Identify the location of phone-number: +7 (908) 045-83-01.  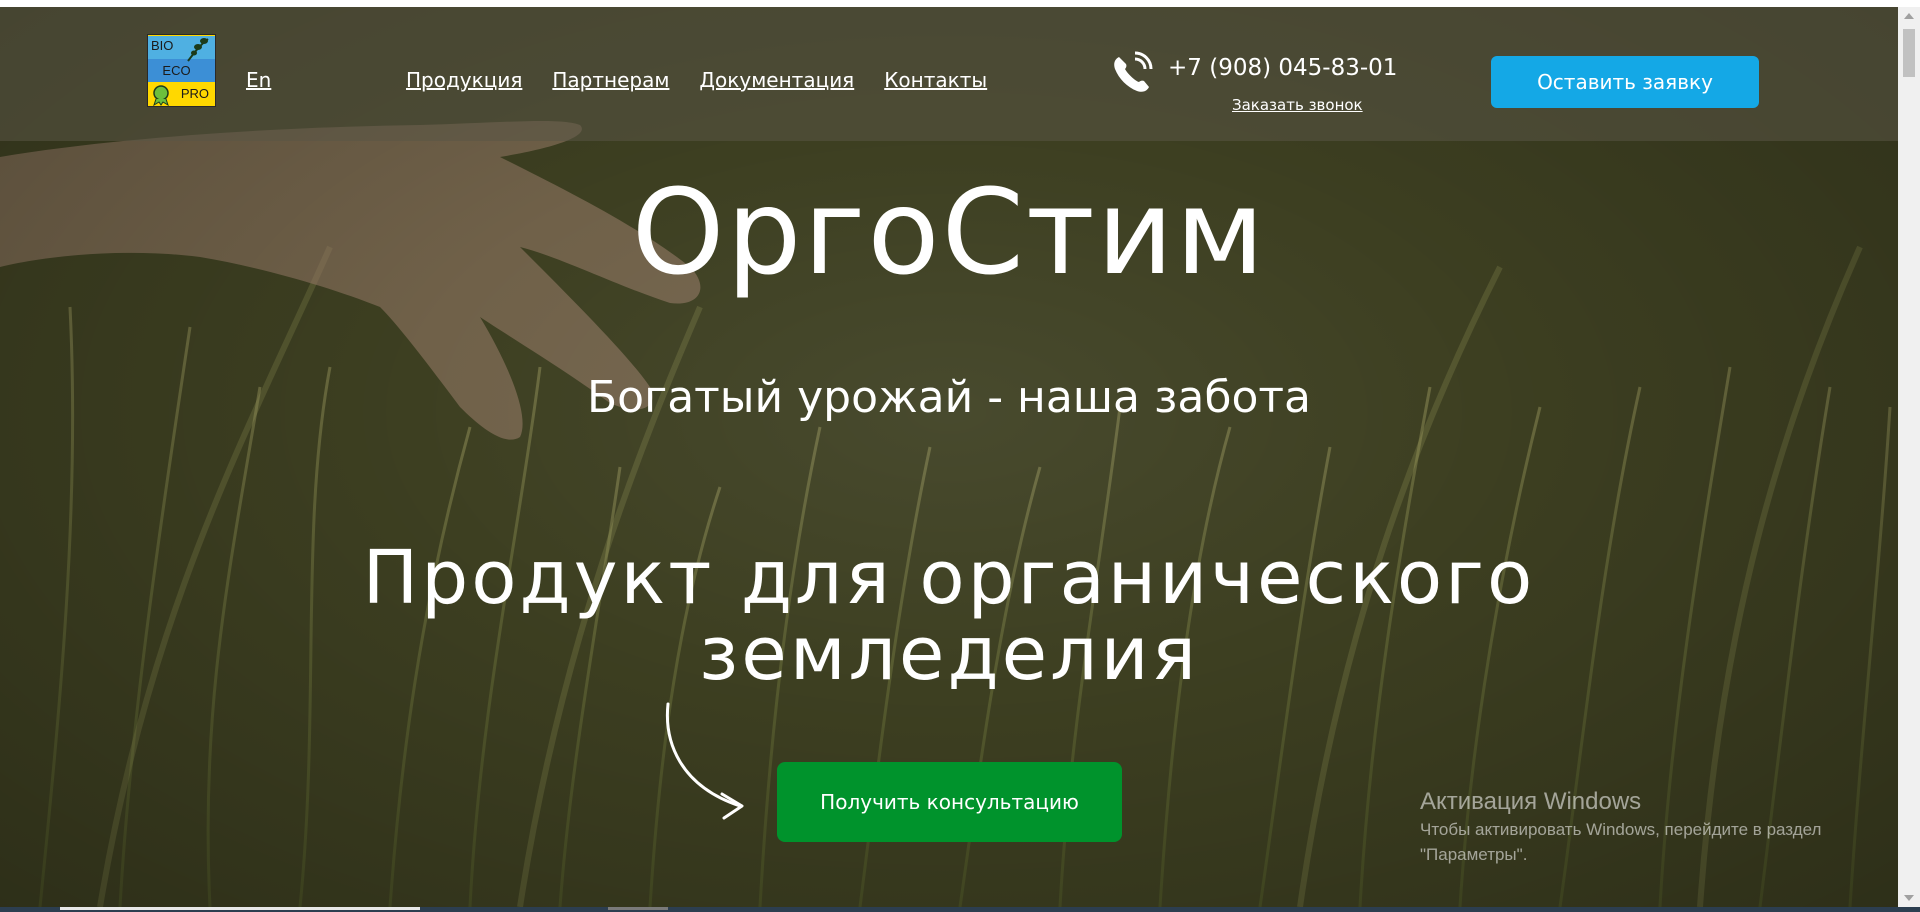
(1282, 68).